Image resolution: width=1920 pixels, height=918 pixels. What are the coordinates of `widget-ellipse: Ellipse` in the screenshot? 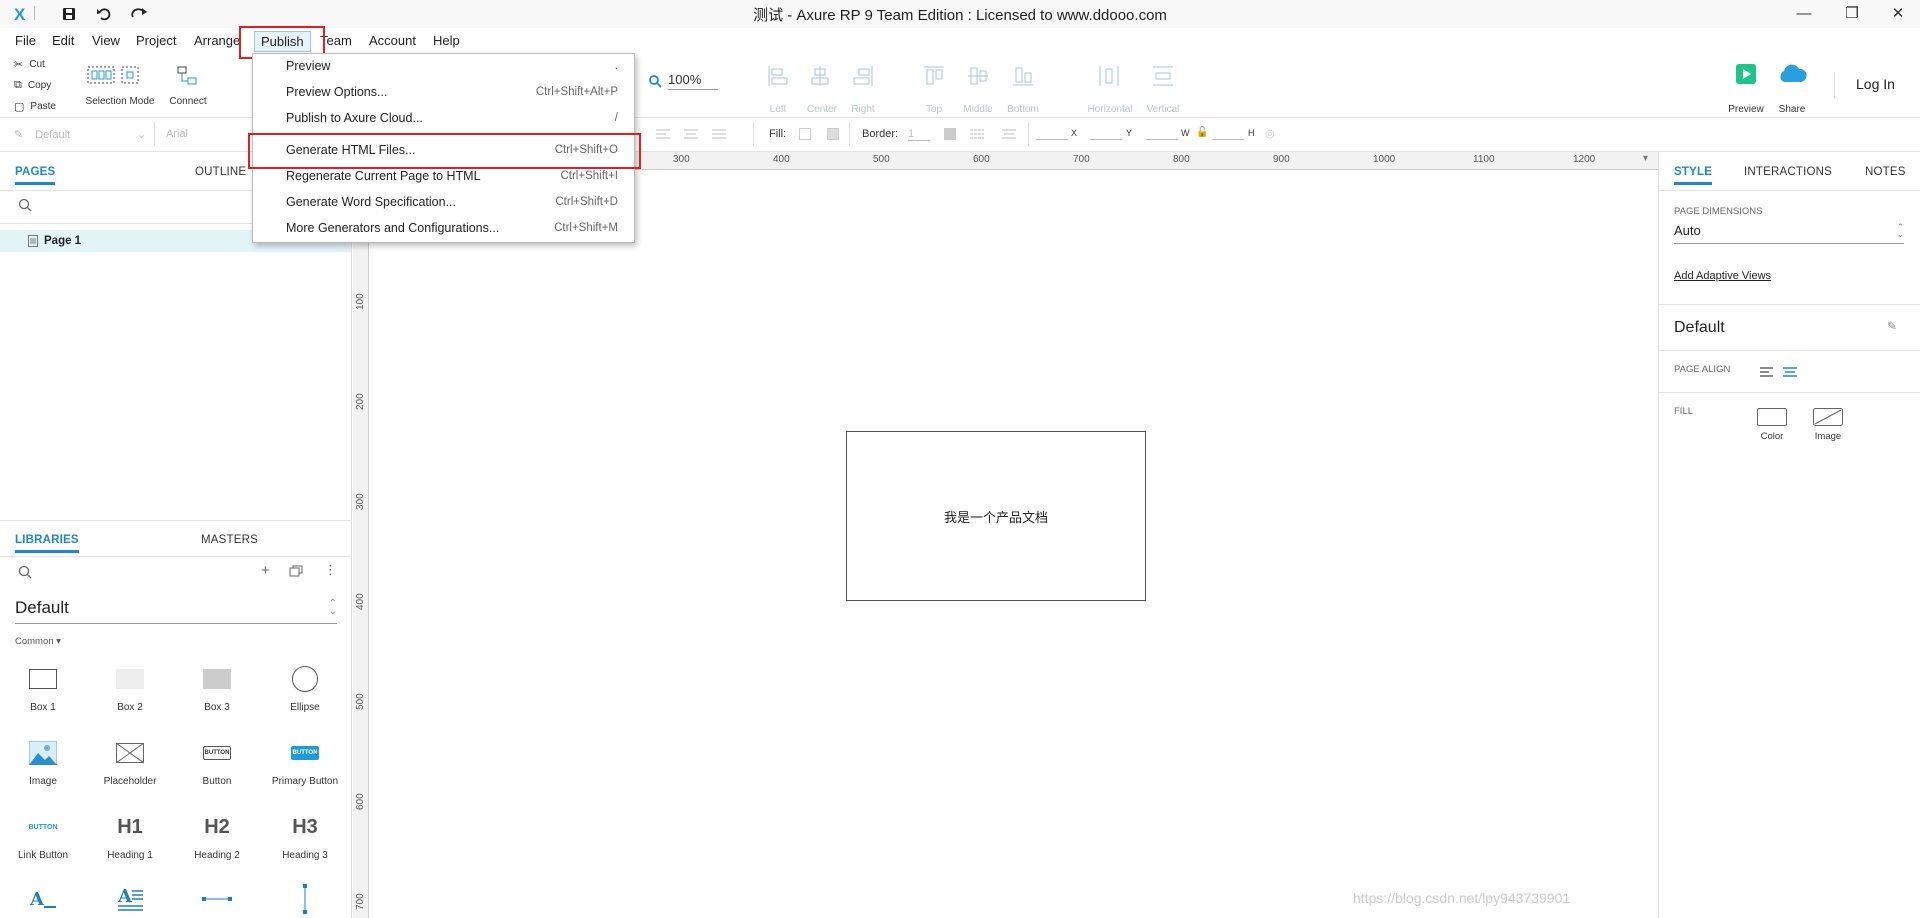 It's located at (305, 687).